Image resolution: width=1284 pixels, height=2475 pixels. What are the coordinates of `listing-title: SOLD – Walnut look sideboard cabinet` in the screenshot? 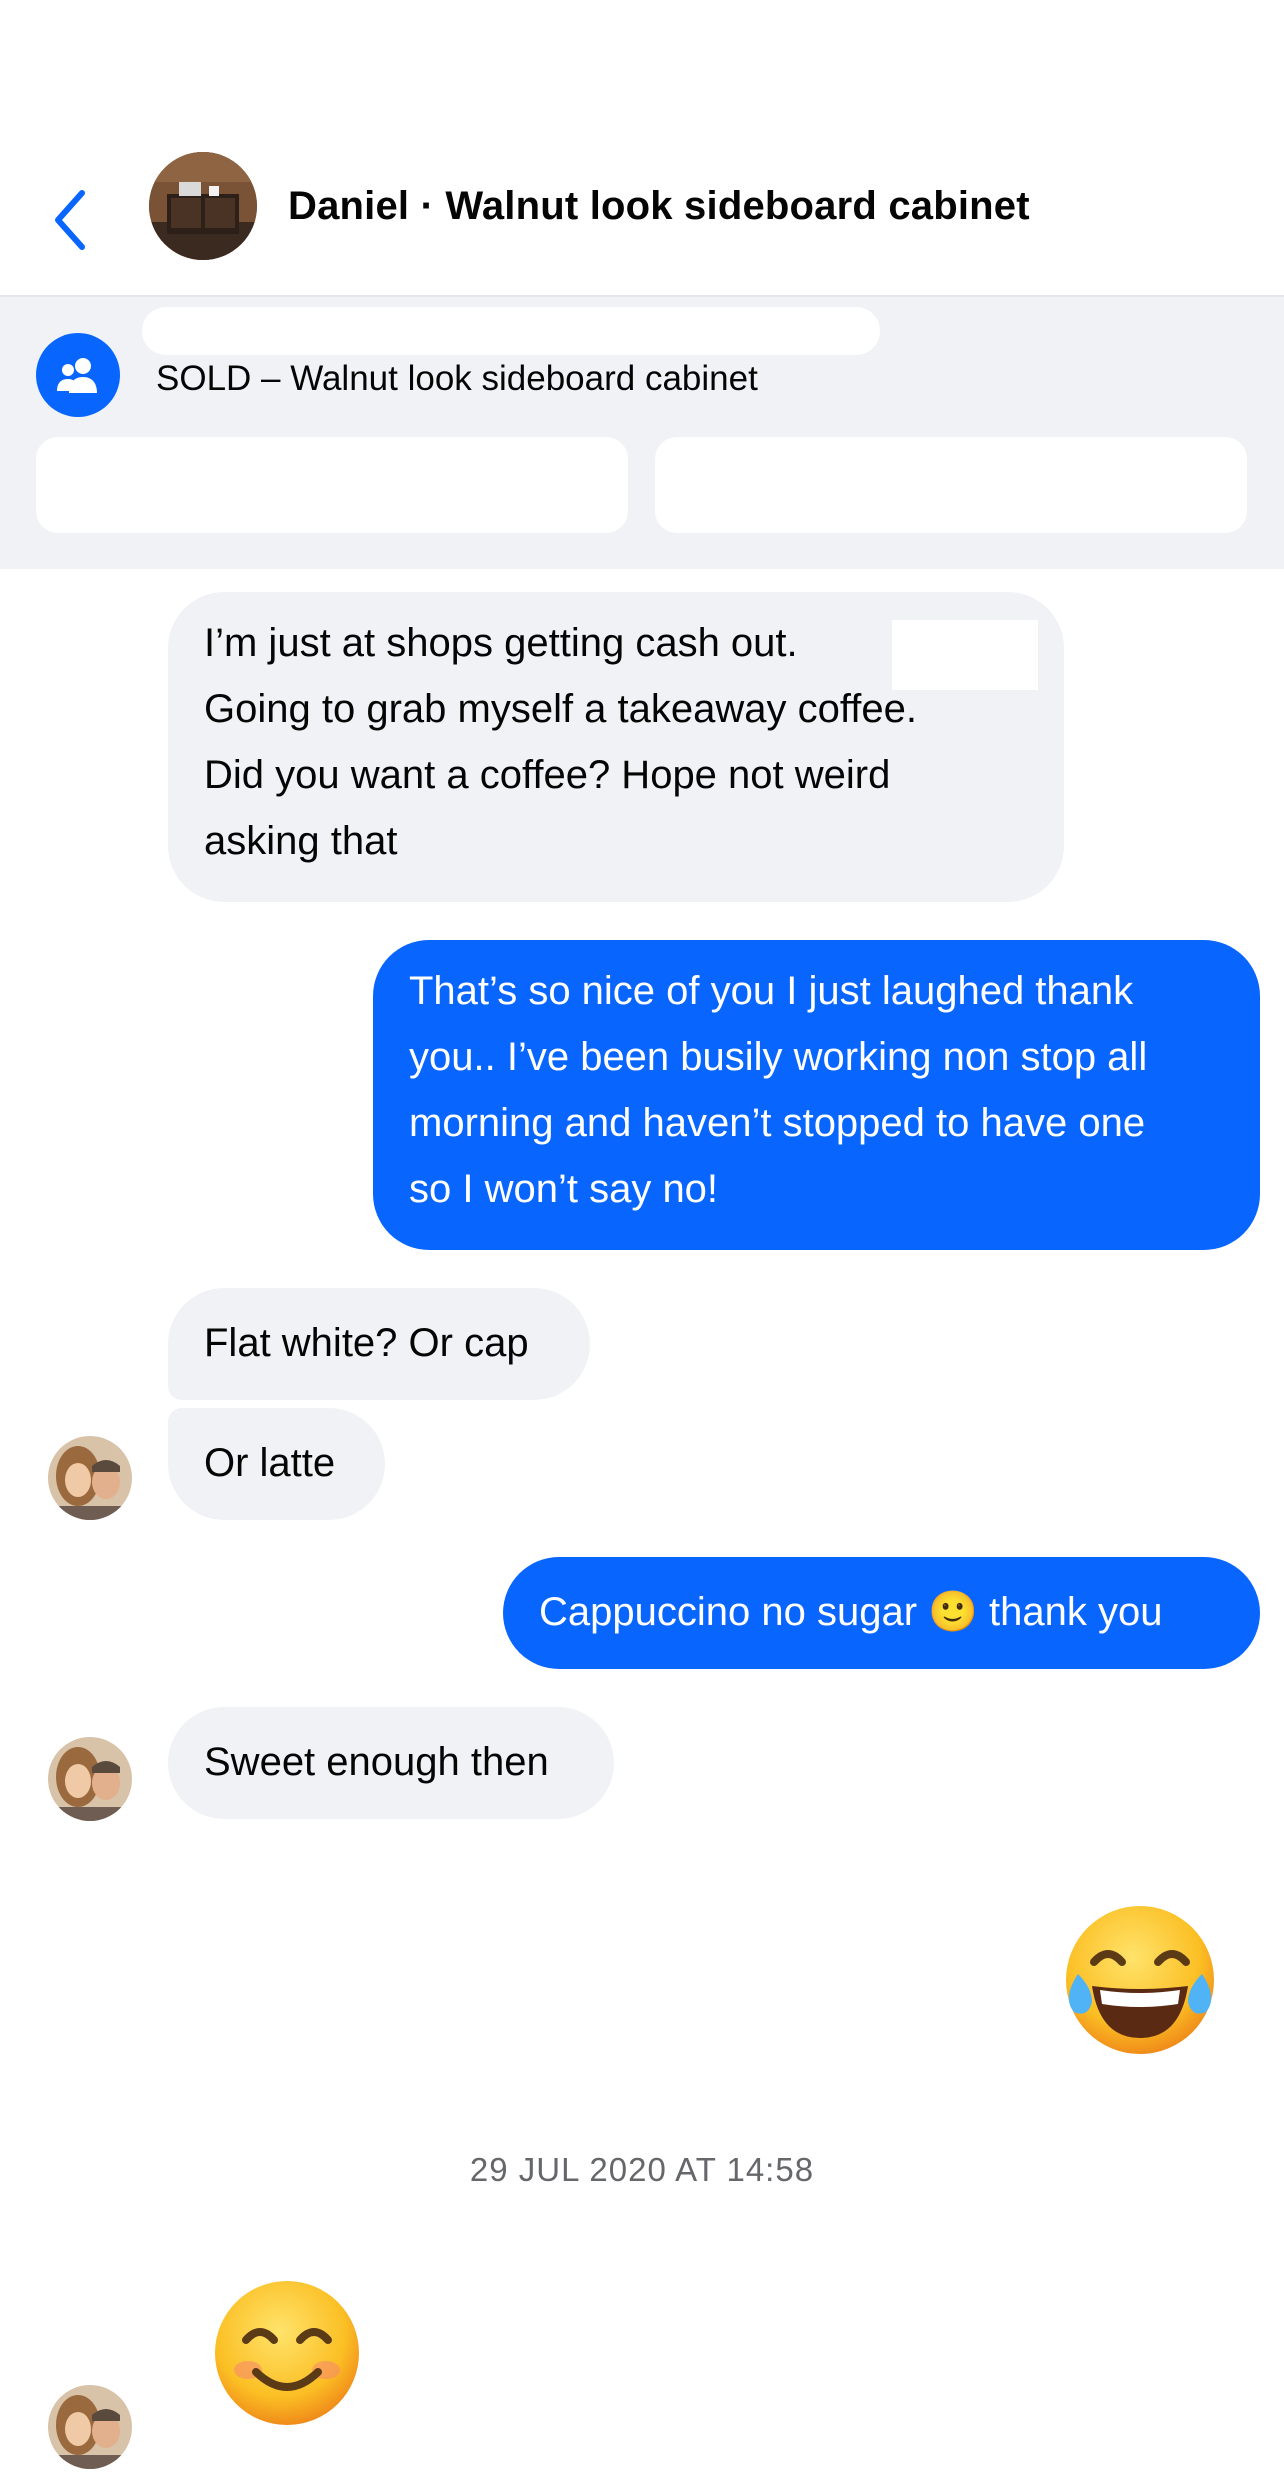 It's located at (457, 379).